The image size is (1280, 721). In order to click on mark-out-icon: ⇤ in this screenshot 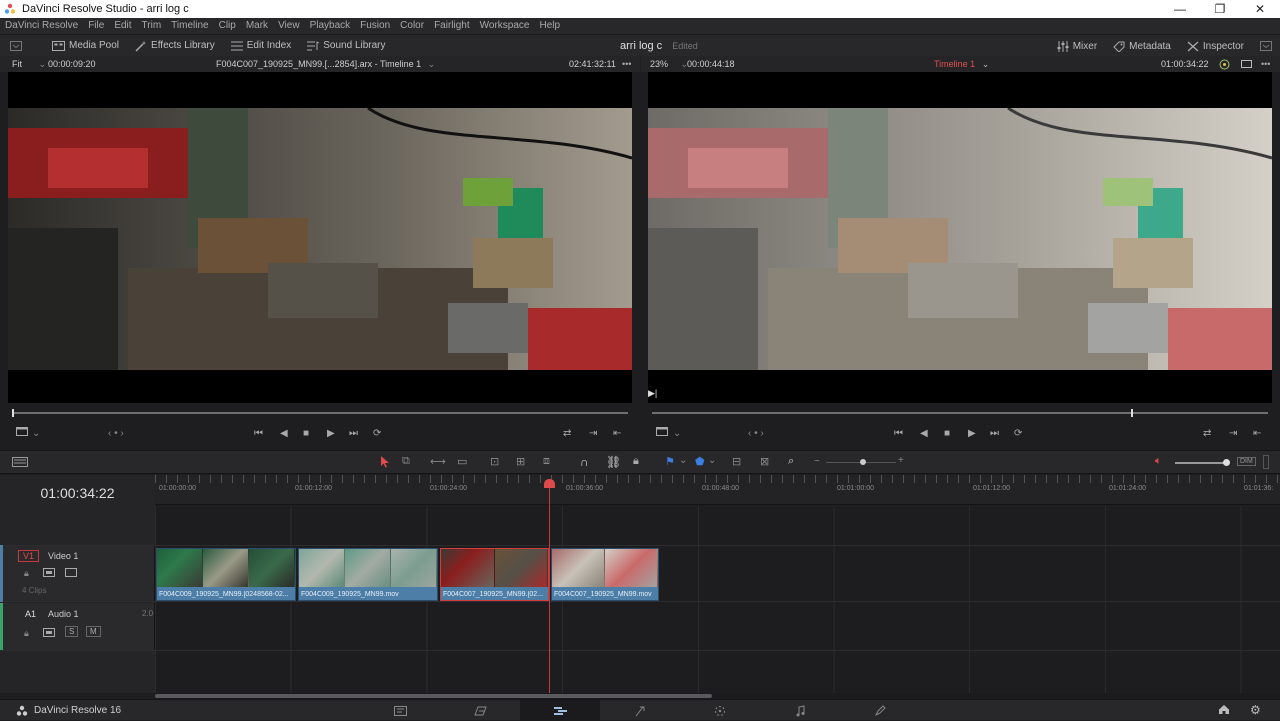, I will do `click(1257, 433)`.